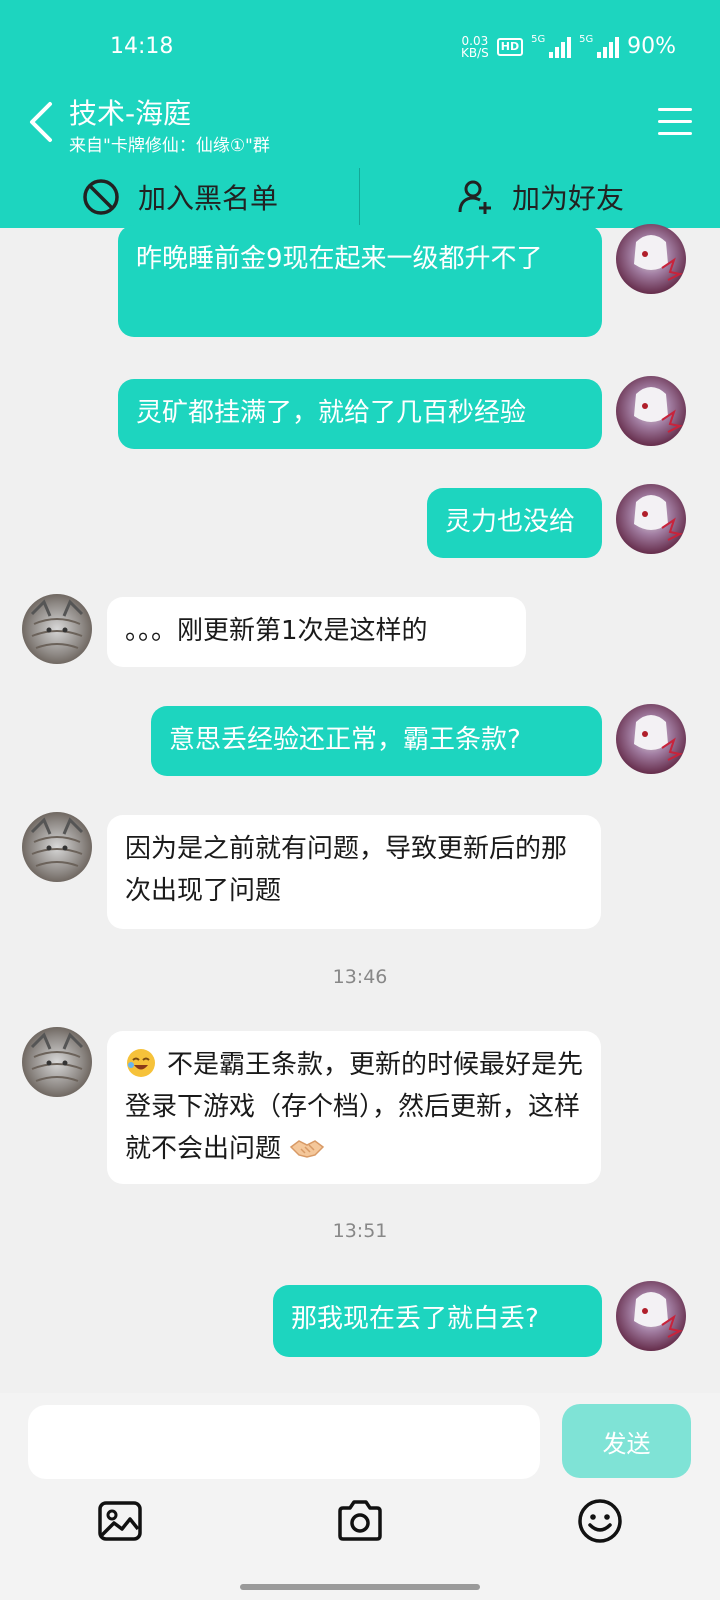  I want to click on message-text: 不是霸王条款，更新的时候最好是先登录下游戏（存个档），然后更新，这样就不会出问题, so click(354, 1107).